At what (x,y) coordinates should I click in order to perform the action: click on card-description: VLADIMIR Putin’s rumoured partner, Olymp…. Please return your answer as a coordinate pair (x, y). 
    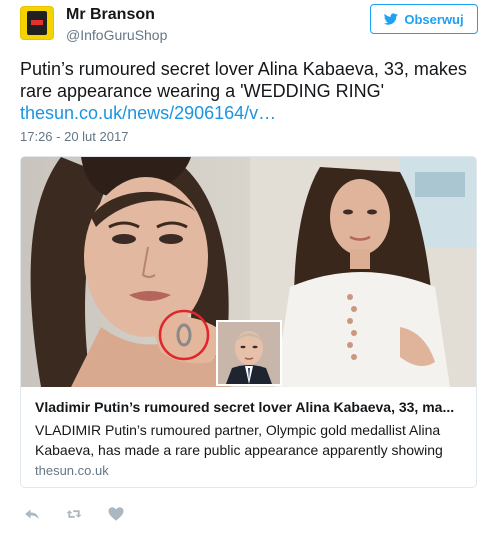
    Looking at the image, I should click on (239, 440).